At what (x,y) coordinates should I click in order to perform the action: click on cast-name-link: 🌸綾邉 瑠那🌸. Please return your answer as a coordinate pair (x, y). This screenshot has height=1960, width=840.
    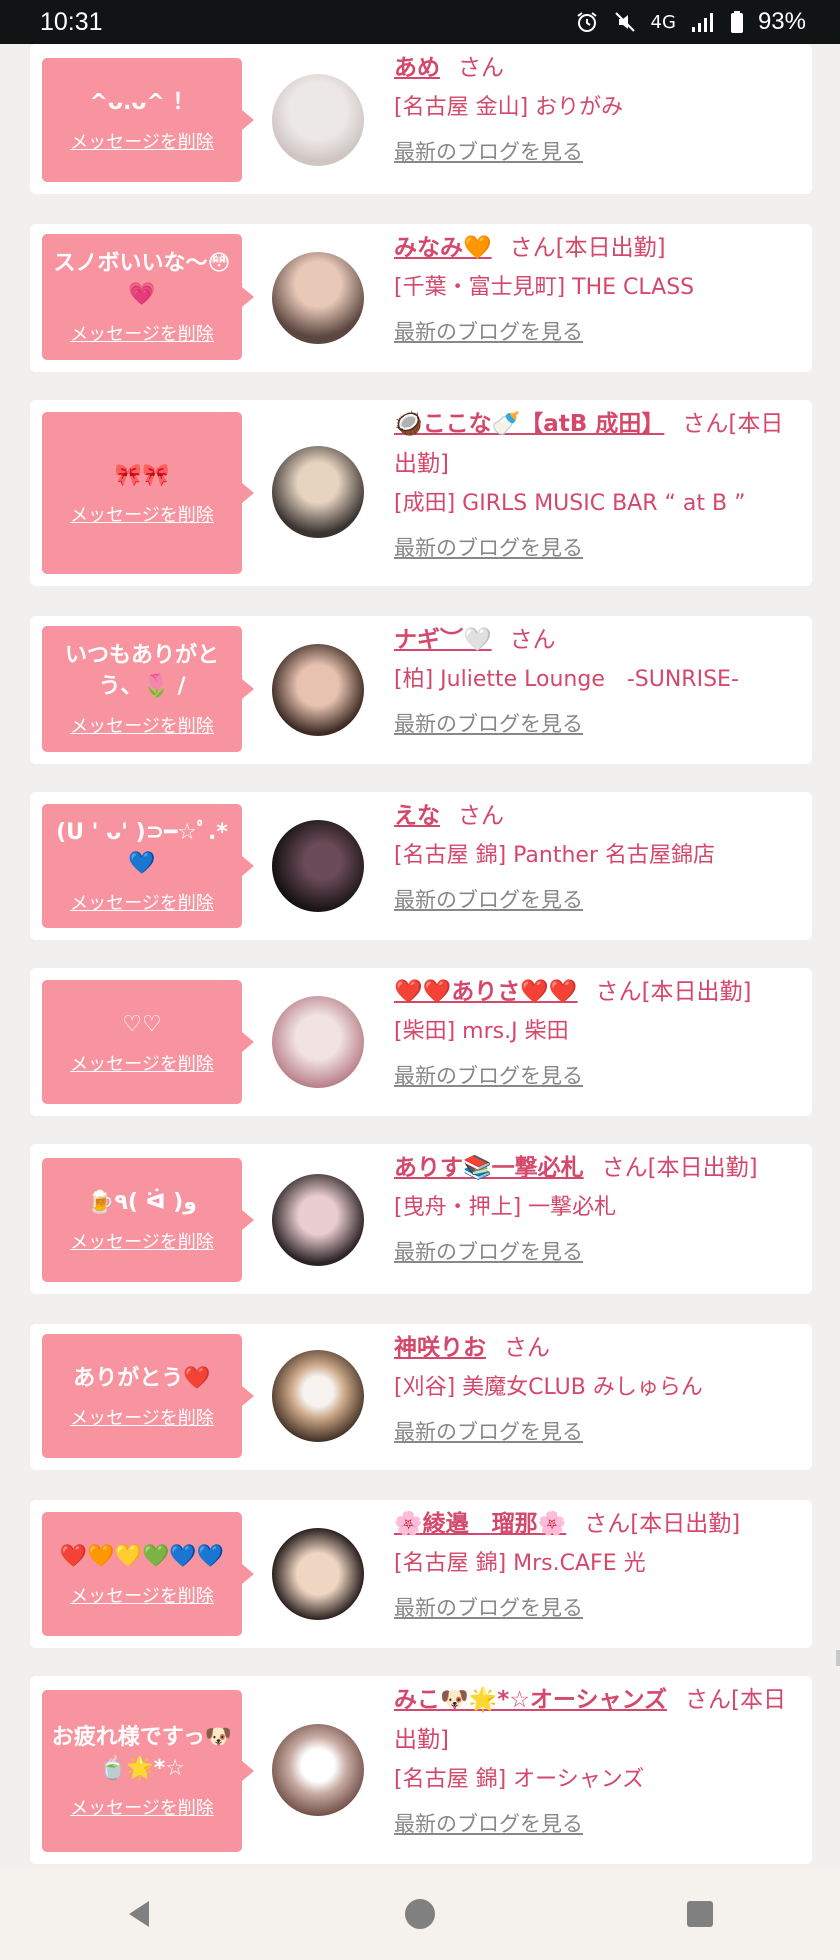
    Looking at the image, I should click on (480, 1524).